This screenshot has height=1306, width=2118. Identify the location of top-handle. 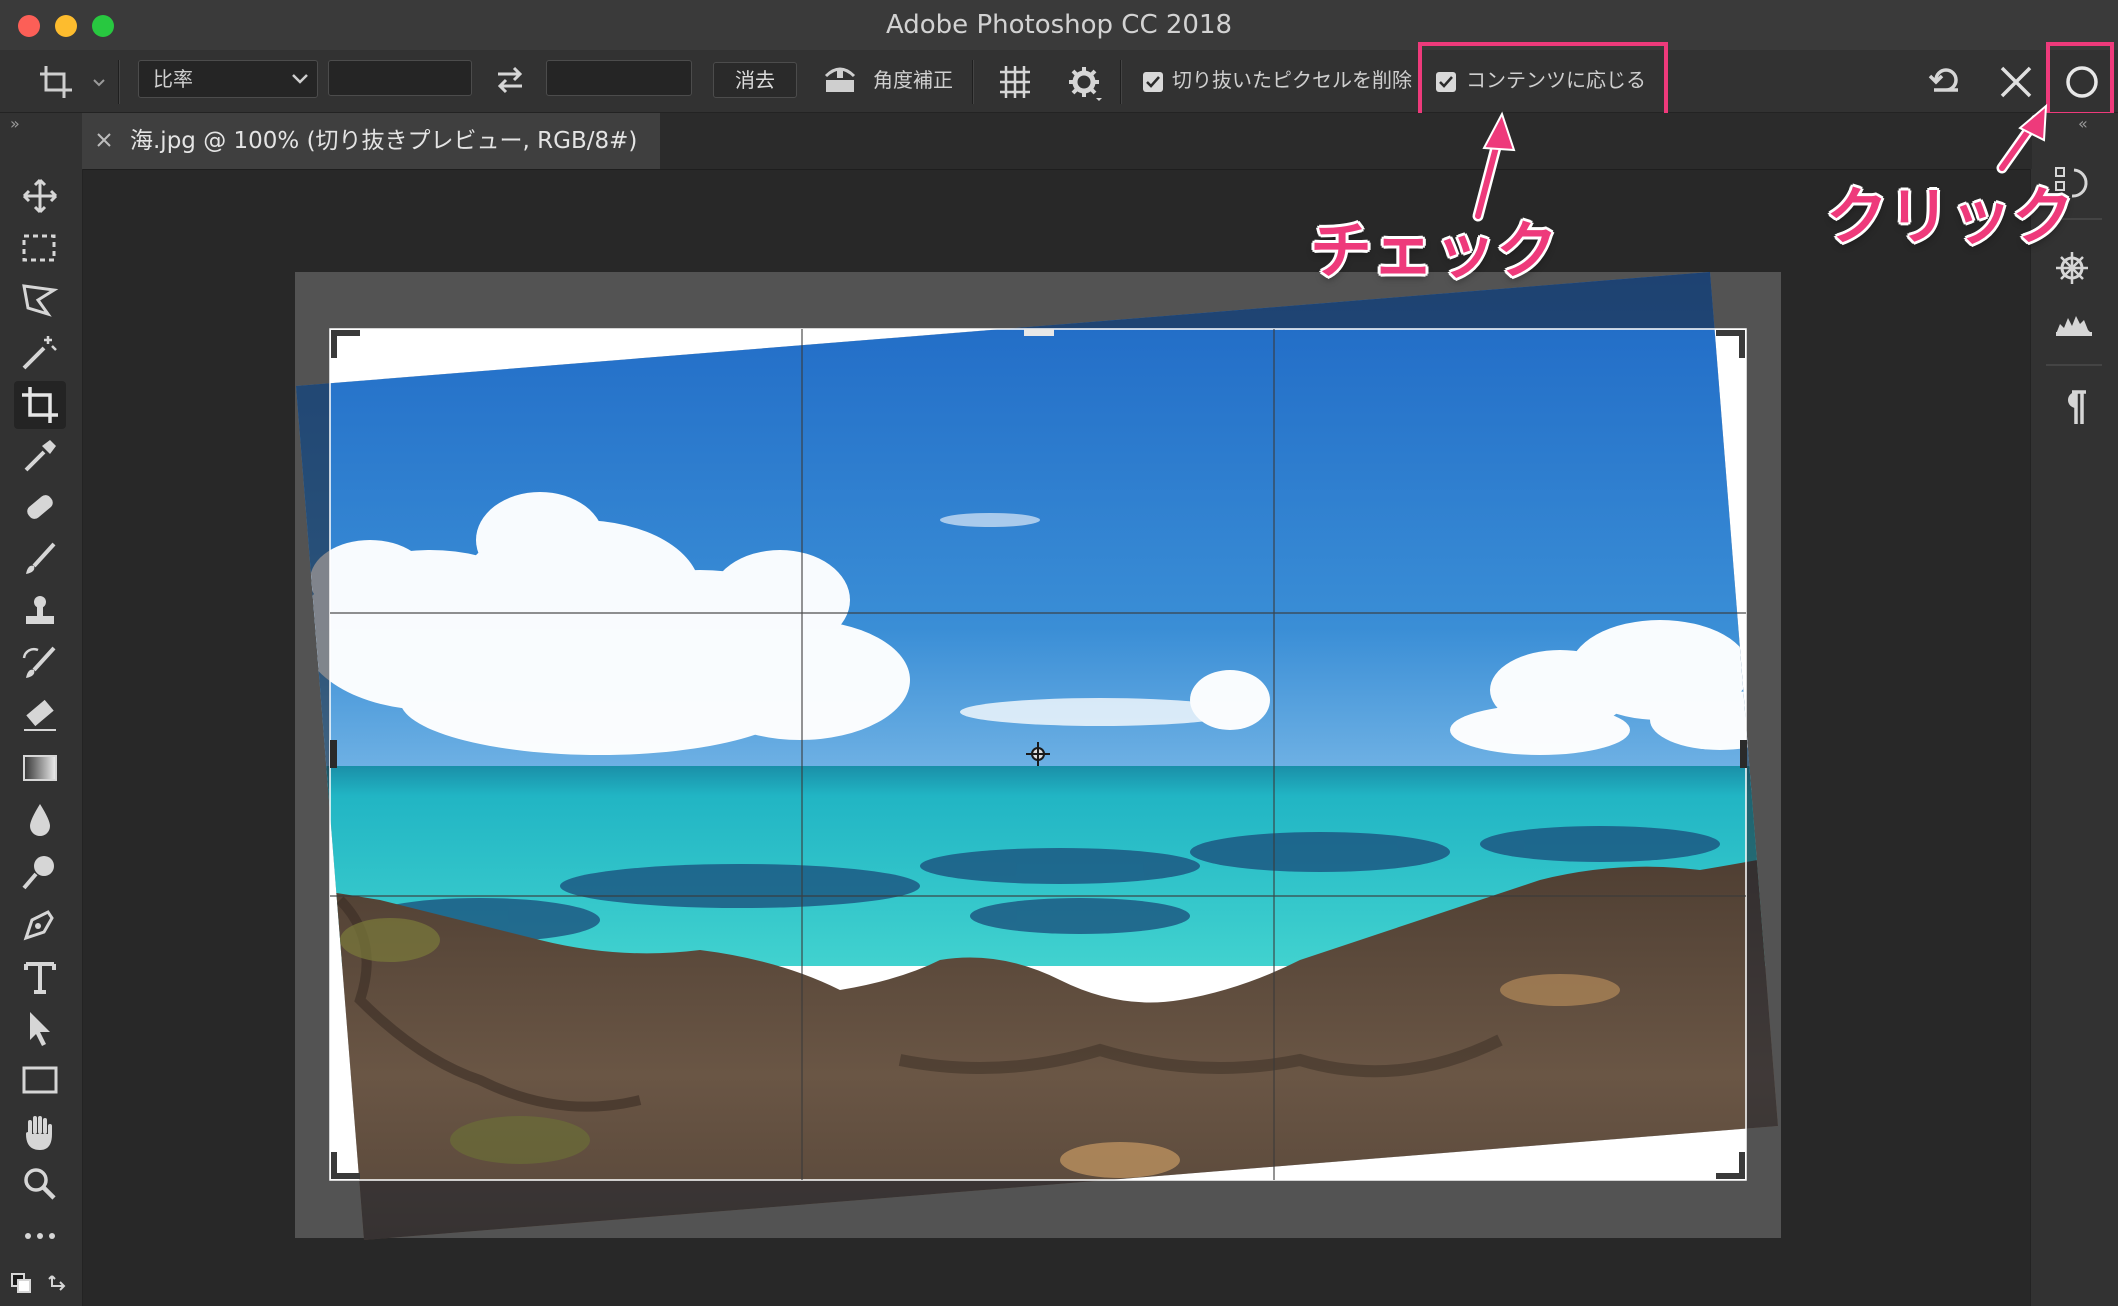
(1039, 332).